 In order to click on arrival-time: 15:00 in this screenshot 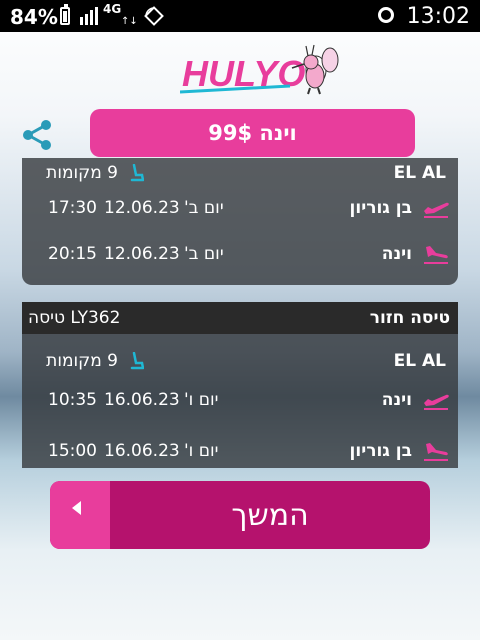, I will do `click(72, 451)`.